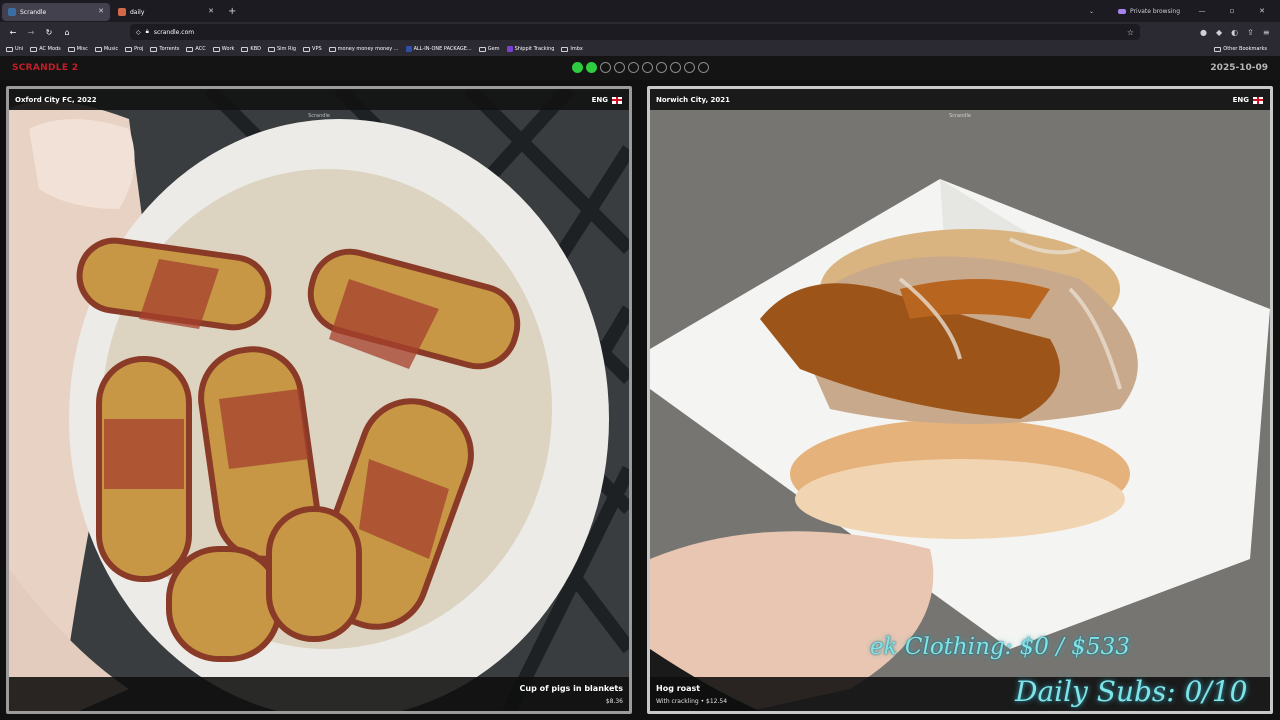  Describe the element at coordinates (1232, 11) in the screenshot. I see `maximize-icon: ▫` at that location.